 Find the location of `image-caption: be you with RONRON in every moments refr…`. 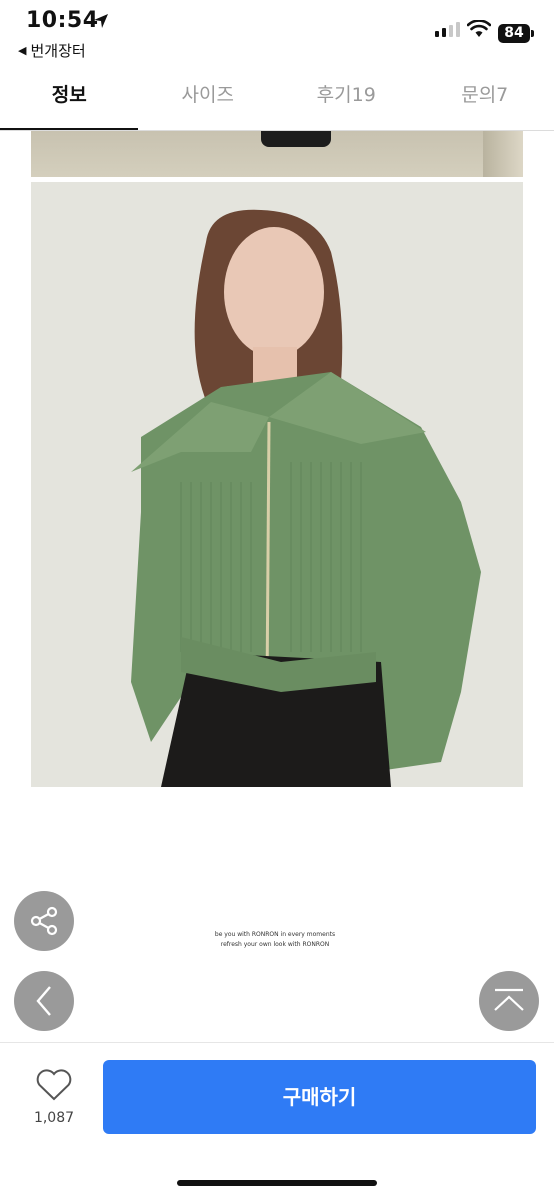

image-caption: be you with RONRON in every moments refr… is located at coordinates (275, 940).